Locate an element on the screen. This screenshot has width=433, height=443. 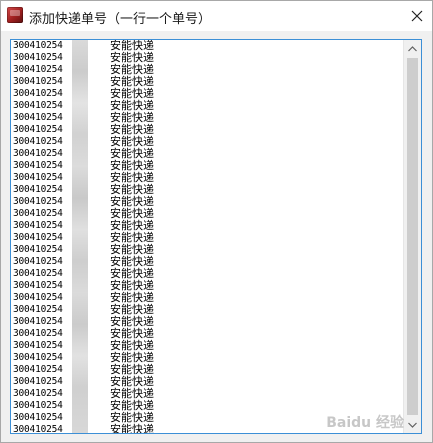
scroll-down-arrow-icon is located at coordinates (412, 425).